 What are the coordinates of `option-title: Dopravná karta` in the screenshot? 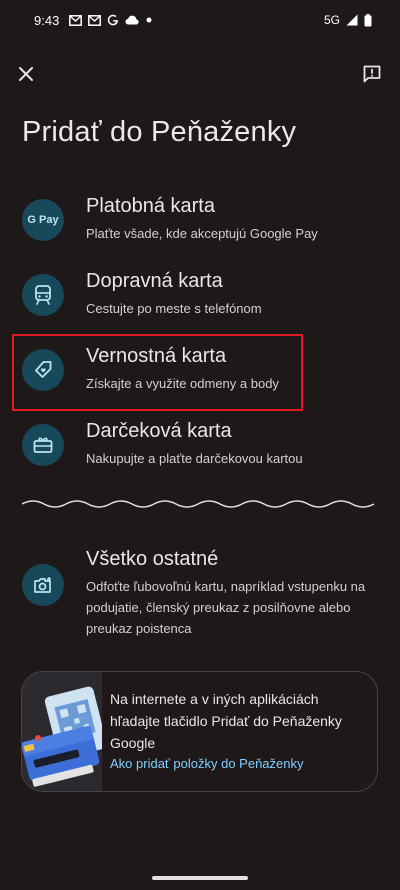 It's located at (154, 281).